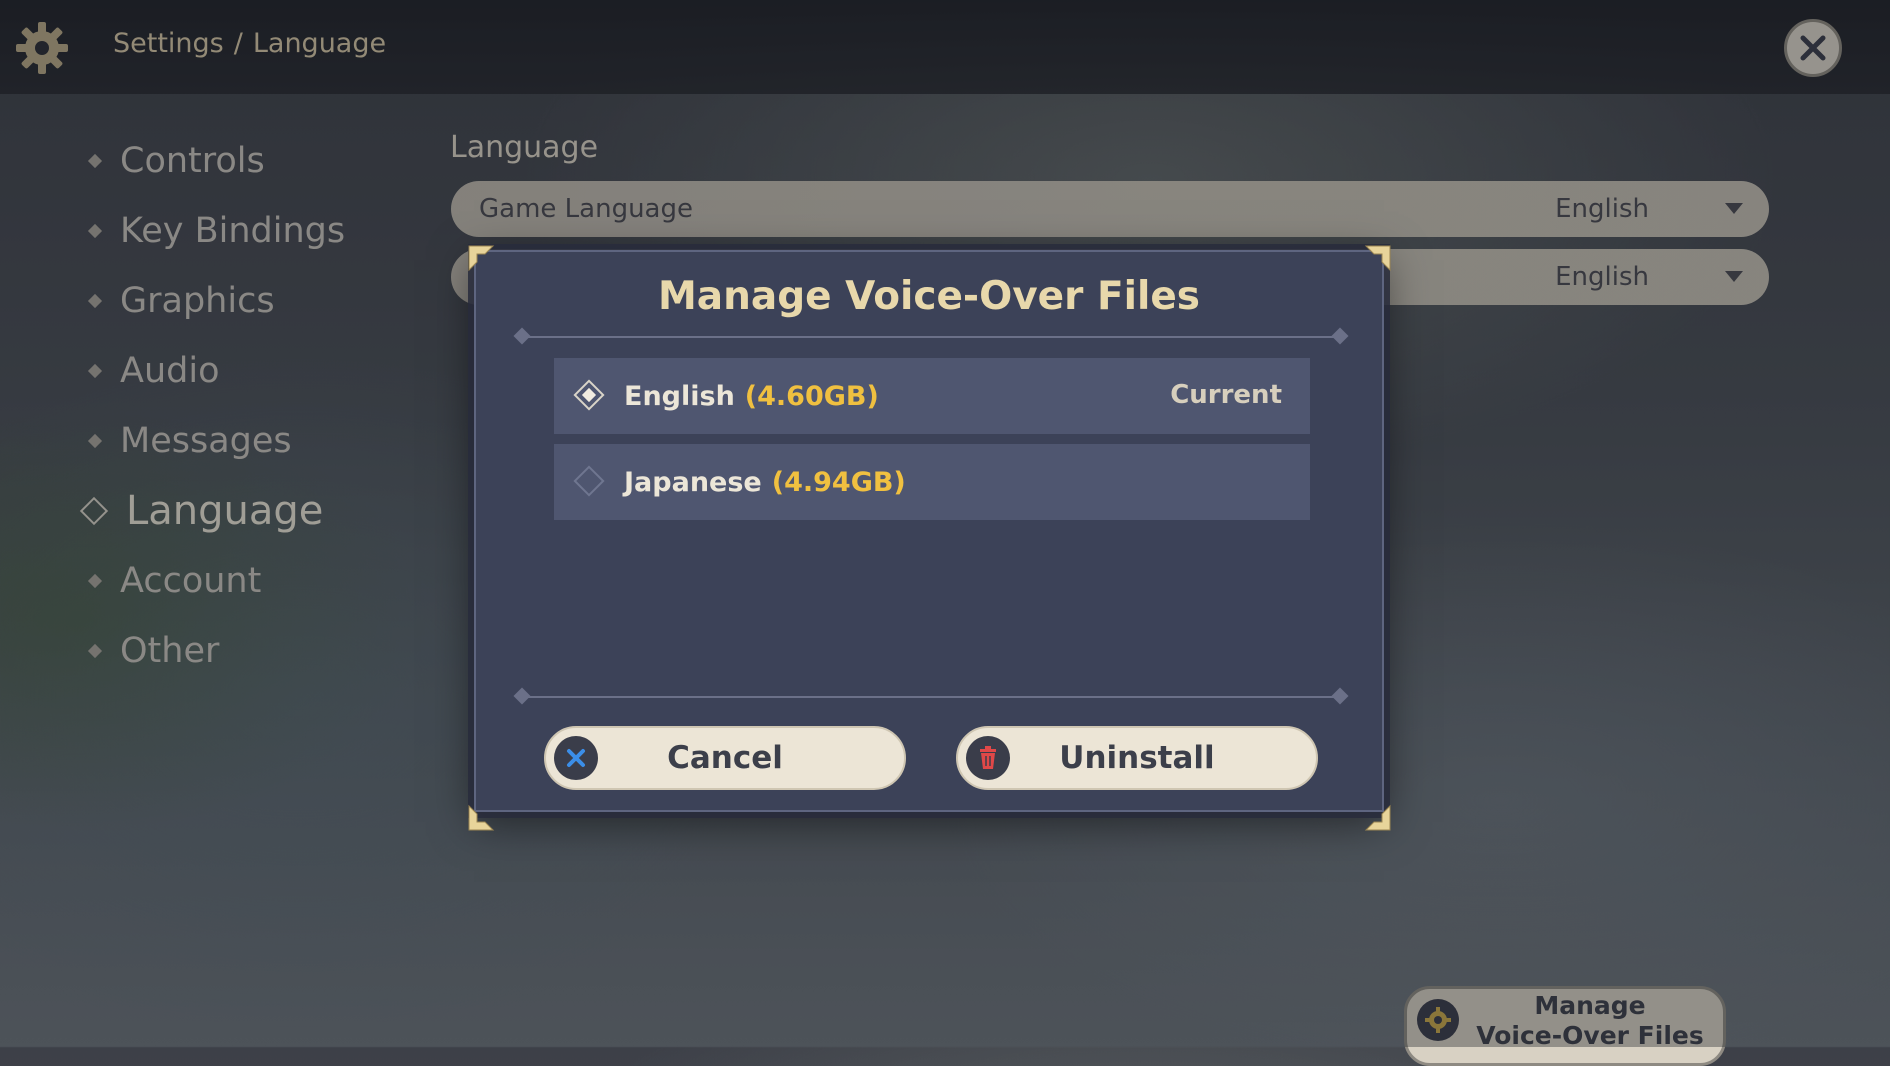  I want to click on option-size: (4.94GB), so click(838, 482).